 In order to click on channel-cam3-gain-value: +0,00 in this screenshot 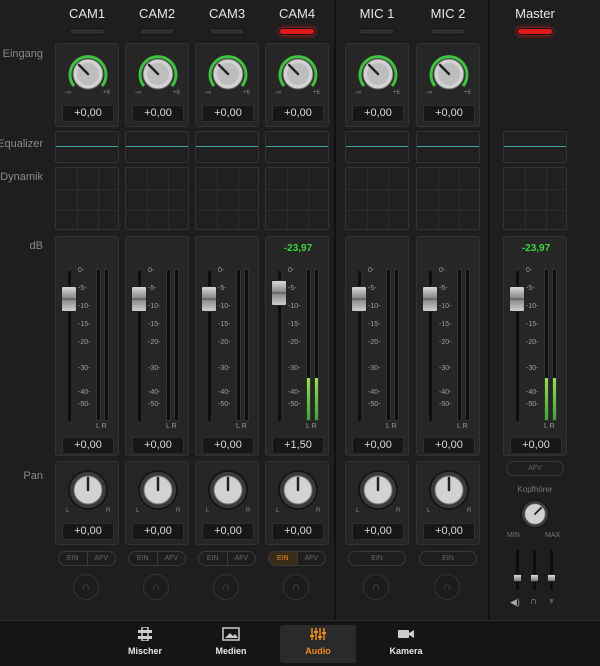, I will do `click(228, 113)`.